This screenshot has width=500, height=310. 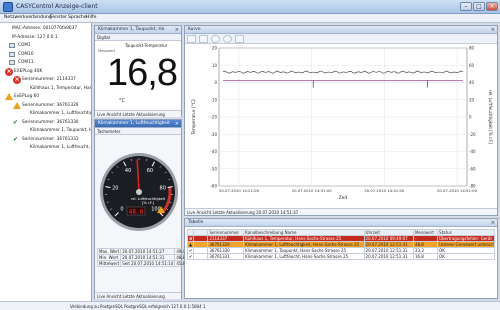 What do you see at coordinates (60, 88) in the screenshot?
I see `tree-item: Kühlhaus 1, Temperatur, Hans-` at bounding box center [60, 88].